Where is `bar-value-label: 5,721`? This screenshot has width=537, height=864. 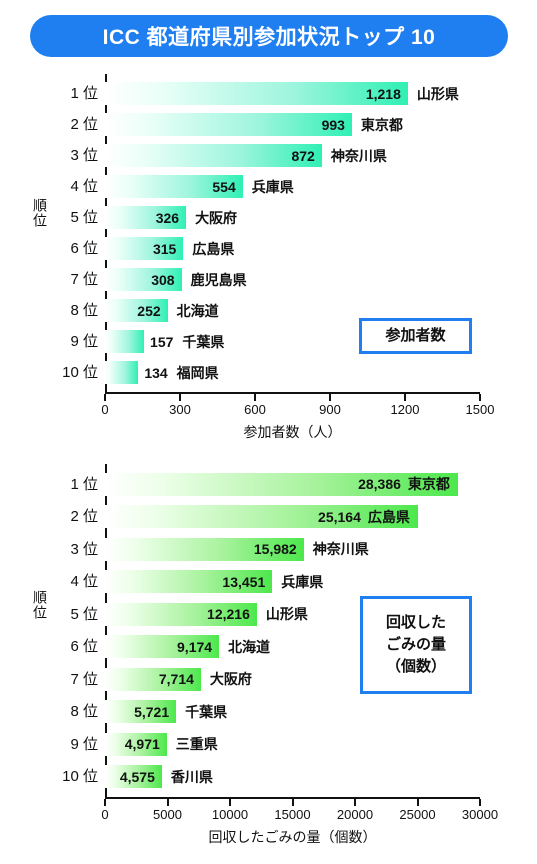 bar-value-label: 5,721 is located at coordinates (152, 711).